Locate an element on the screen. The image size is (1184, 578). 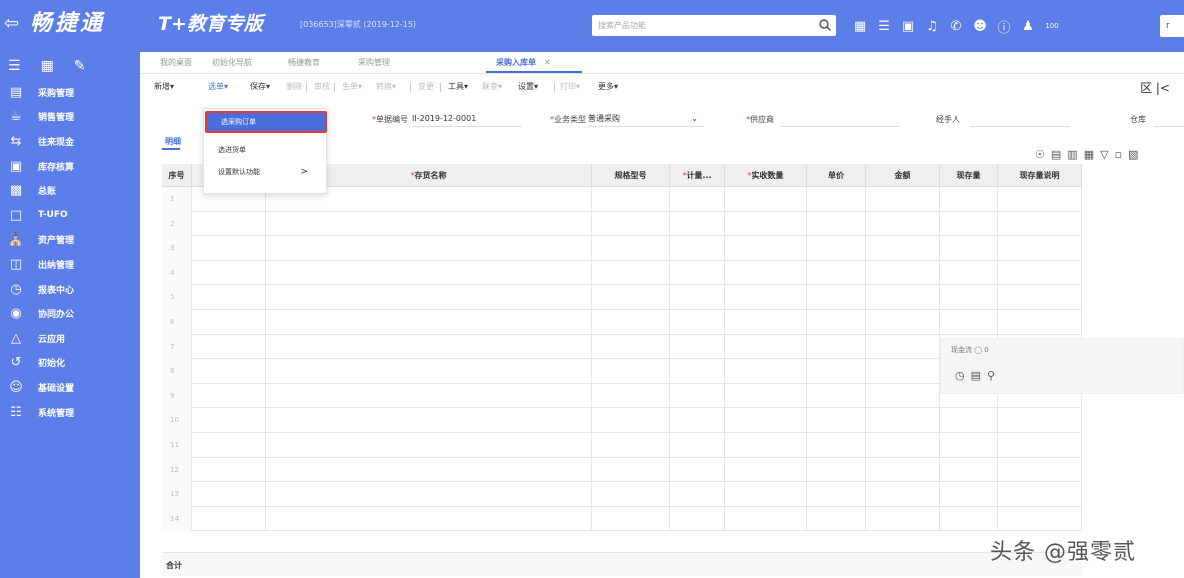
audit-button: 审核 is located at coordinates (322, 87).